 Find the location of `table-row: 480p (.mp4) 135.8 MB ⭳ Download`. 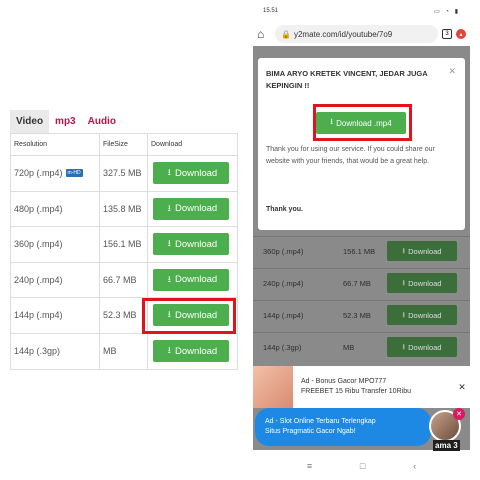

table-row: 480p (.mp4) 135.8 MB ⭳ Download is located at coordinates (124, 209).